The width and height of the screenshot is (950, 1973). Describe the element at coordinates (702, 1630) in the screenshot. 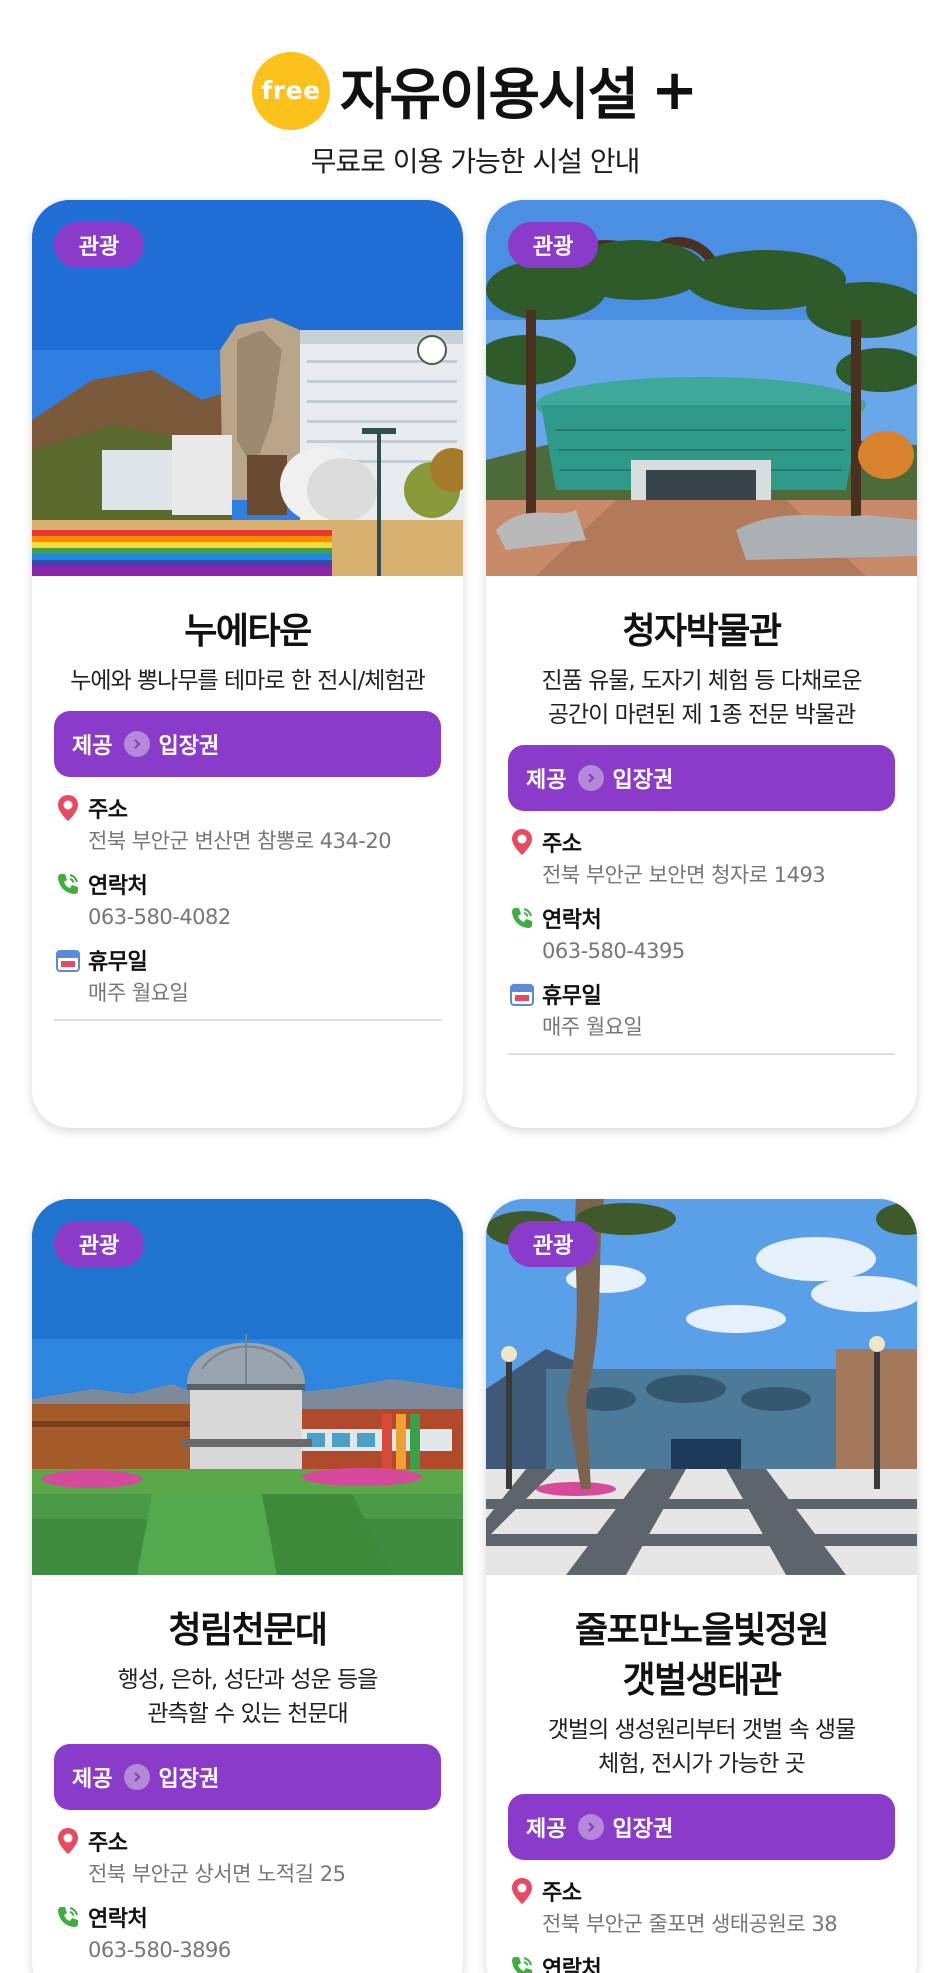

I see `facility-name-line: 줄포만노을빛정원` at that location.